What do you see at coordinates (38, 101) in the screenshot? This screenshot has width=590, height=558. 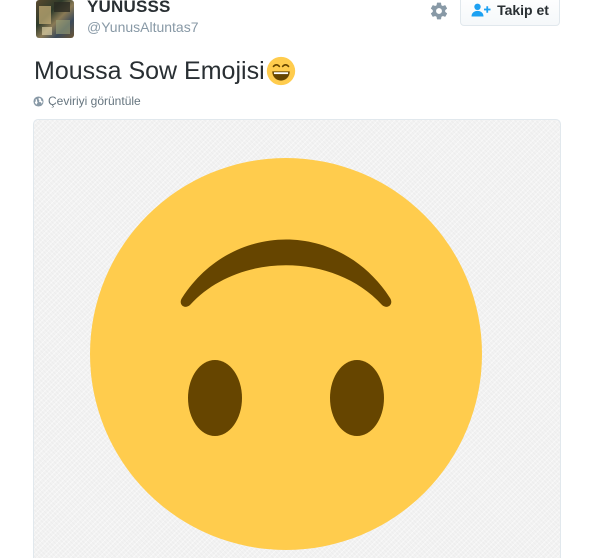 I see `globe-icon` at bounding box center [38, 101].